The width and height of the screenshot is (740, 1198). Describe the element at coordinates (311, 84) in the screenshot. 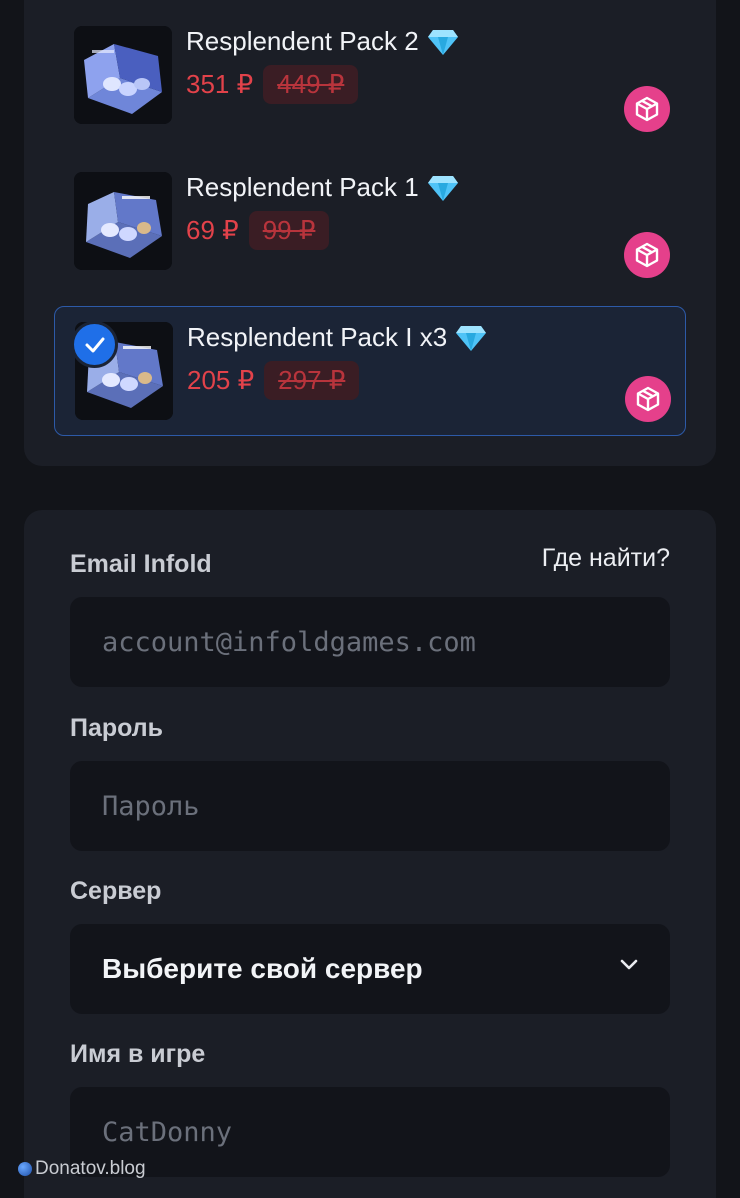

I see `old-price: 449 ₽` at that location.